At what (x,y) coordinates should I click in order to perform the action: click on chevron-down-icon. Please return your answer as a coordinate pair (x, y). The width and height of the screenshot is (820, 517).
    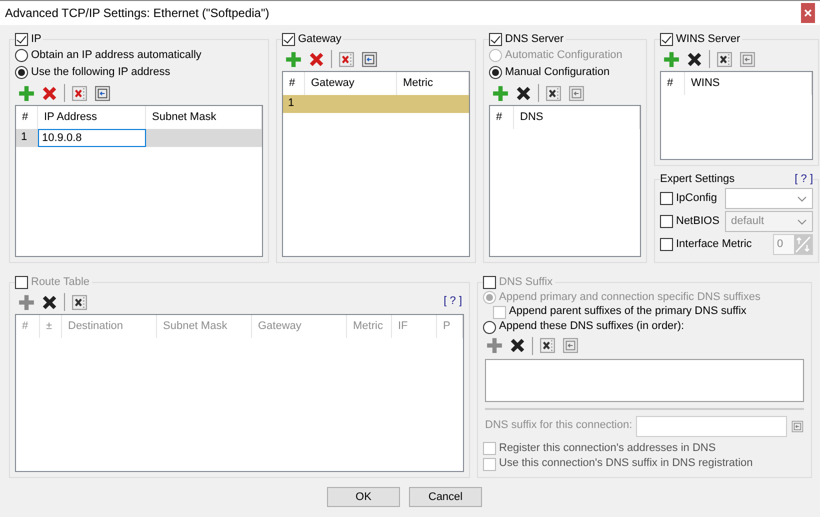
    Looking at the image, I should click on (802, 199).